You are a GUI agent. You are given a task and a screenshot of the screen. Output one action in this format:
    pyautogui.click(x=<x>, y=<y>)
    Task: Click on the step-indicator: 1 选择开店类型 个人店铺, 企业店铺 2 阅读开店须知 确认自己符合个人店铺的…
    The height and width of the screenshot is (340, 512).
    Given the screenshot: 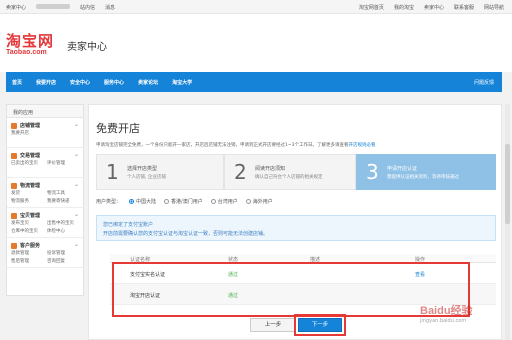 What is the action you would take?
    pyautogui.click(x=296, y=172)
    